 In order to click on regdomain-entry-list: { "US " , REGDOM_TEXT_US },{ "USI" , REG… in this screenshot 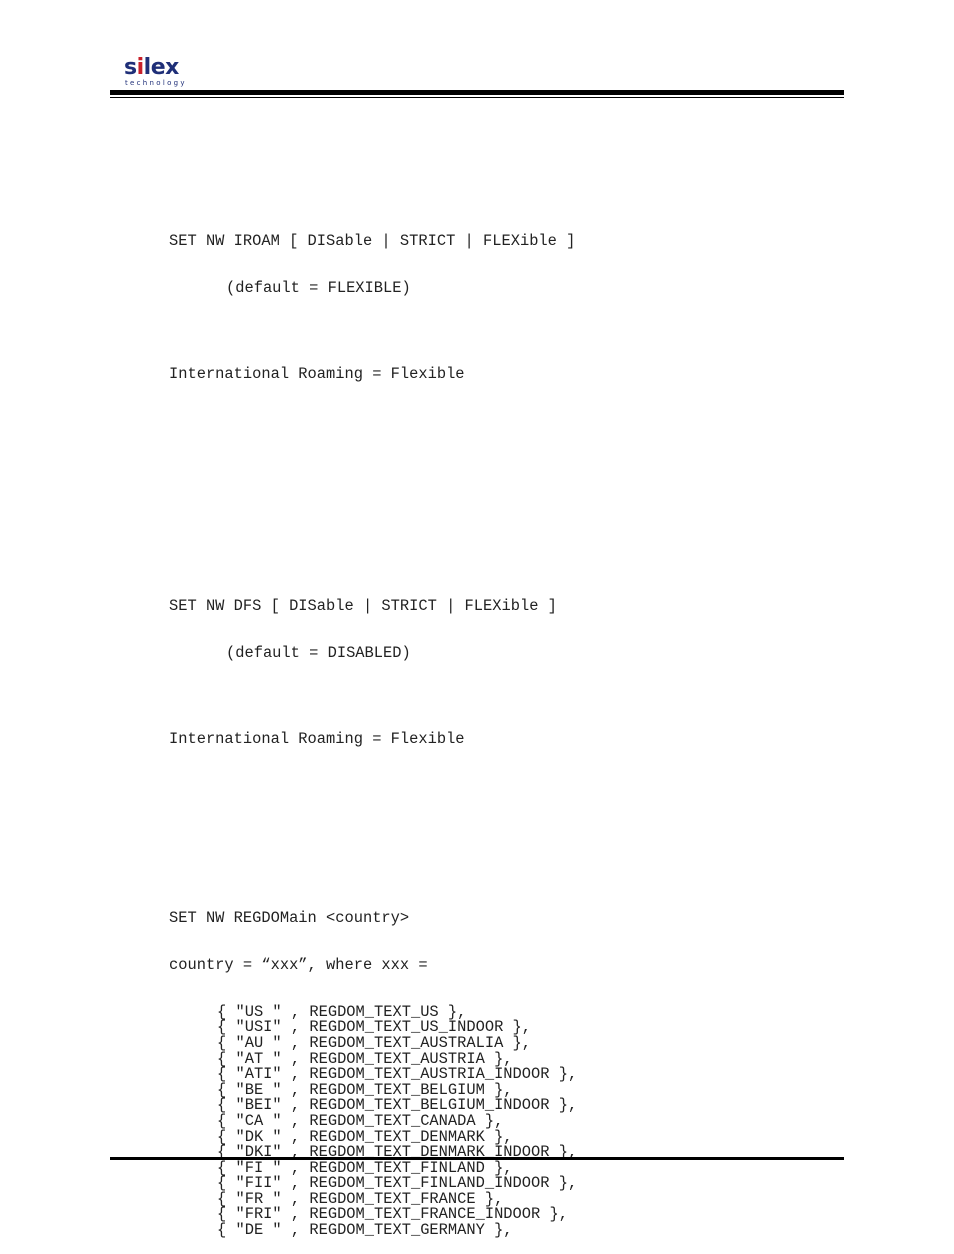, I will do `click(373, 1122)`.